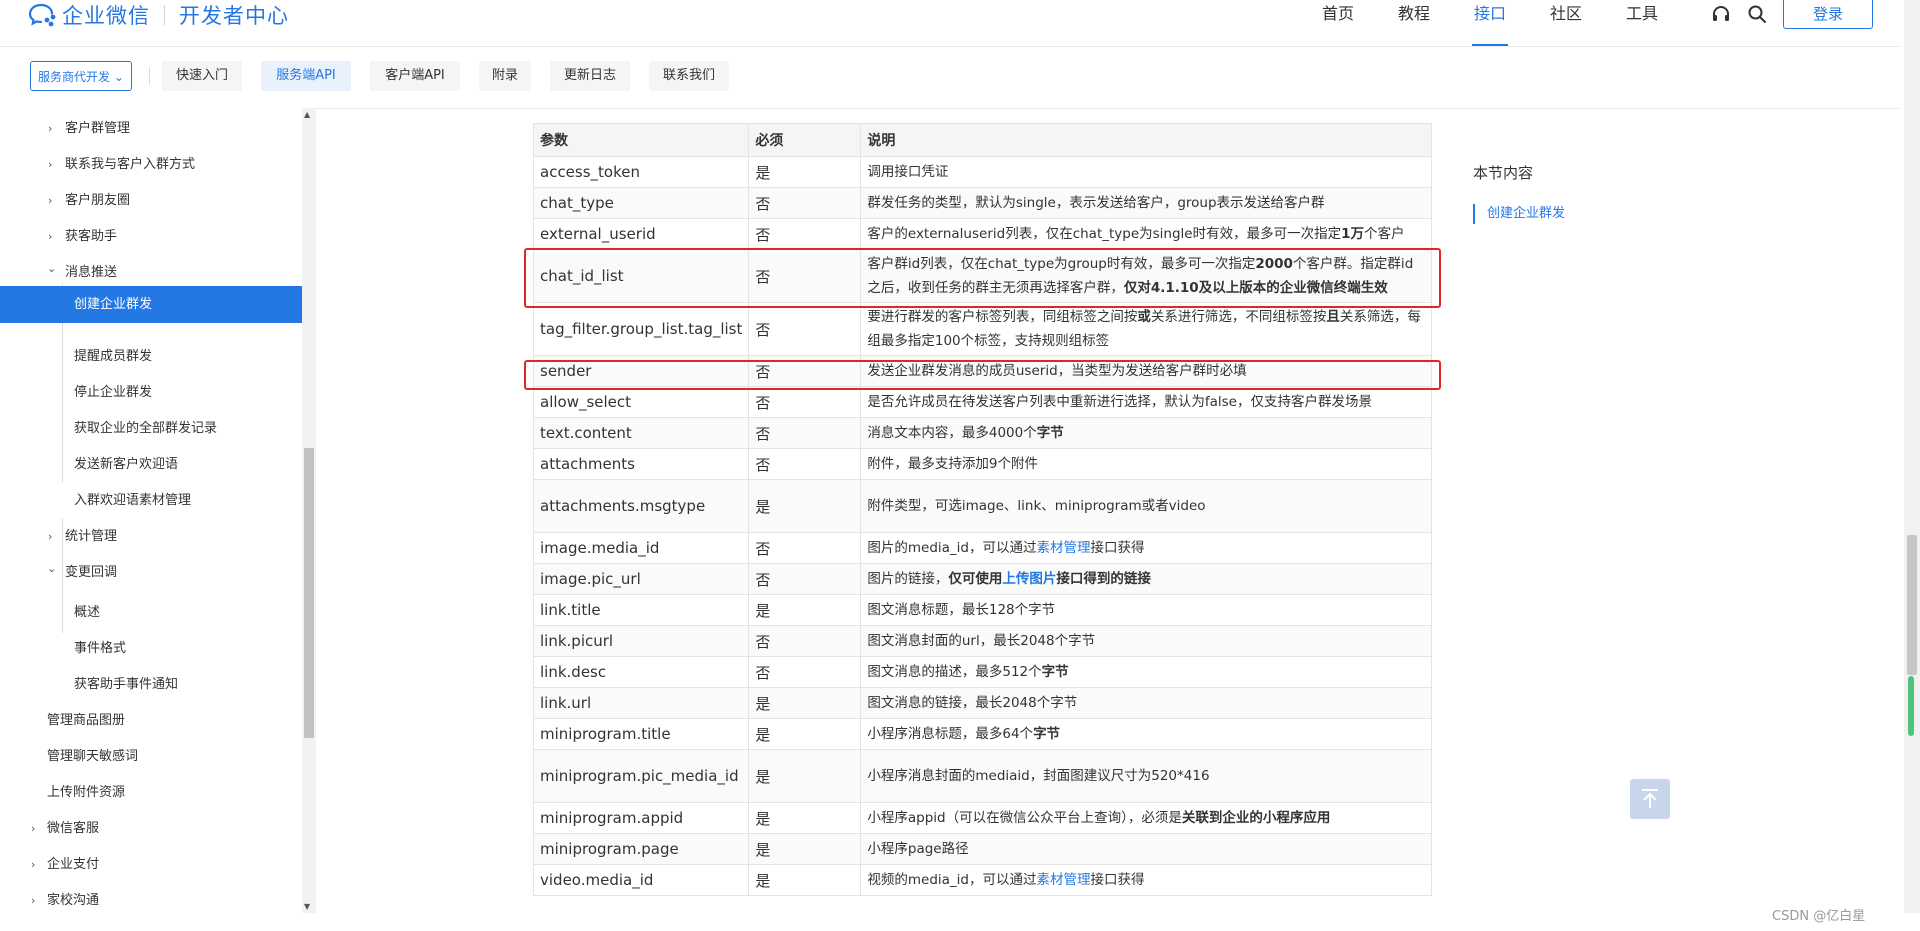 The image size is (1920, 931). What do you see at coordinates (307, 114) in the screenshot?
I see `scroll-up-icon: ▲` at bounding box center [307, 114].